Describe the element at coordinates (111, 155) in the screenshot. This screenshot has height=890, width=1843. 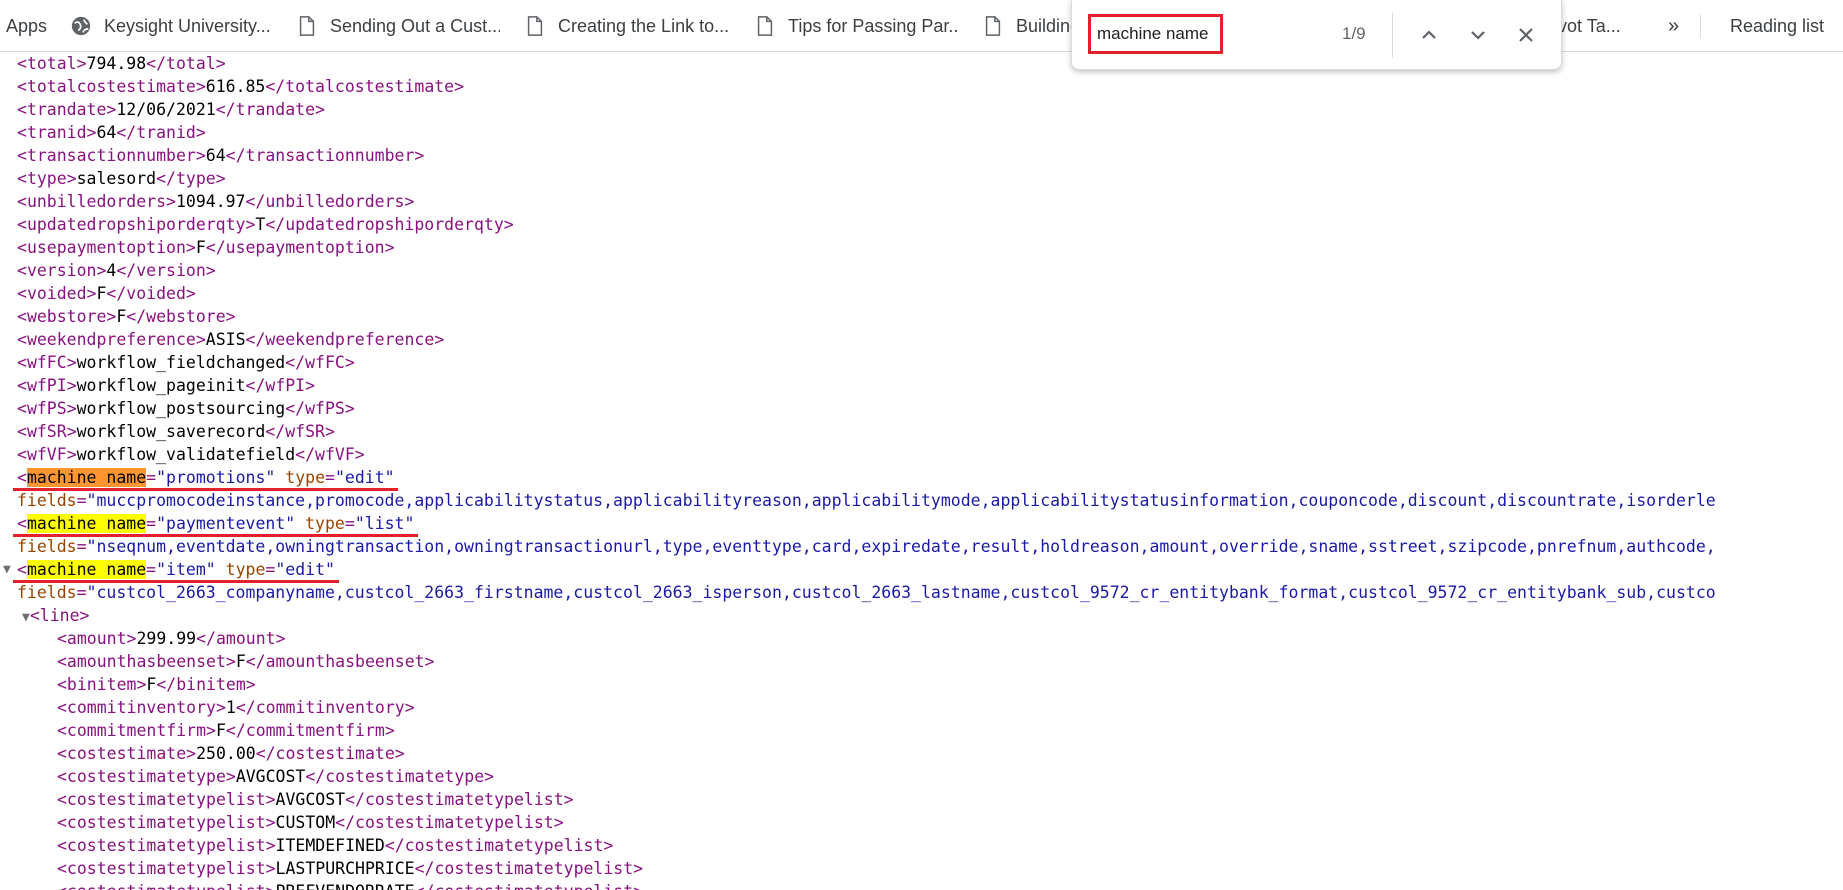
I see `xml-tag-name: transactionnumber` at that location.